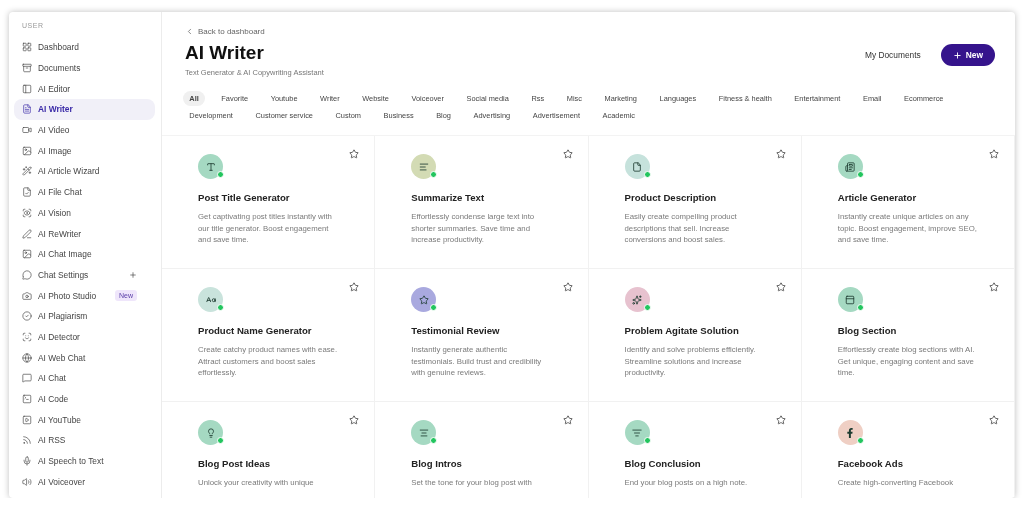 The width and height of the screenshot is (1024, 512). What do you see at coordinates (84, 213) in the screenshot?
I see `sidebar-item: AI Vision` at bounding box center [84, 213].